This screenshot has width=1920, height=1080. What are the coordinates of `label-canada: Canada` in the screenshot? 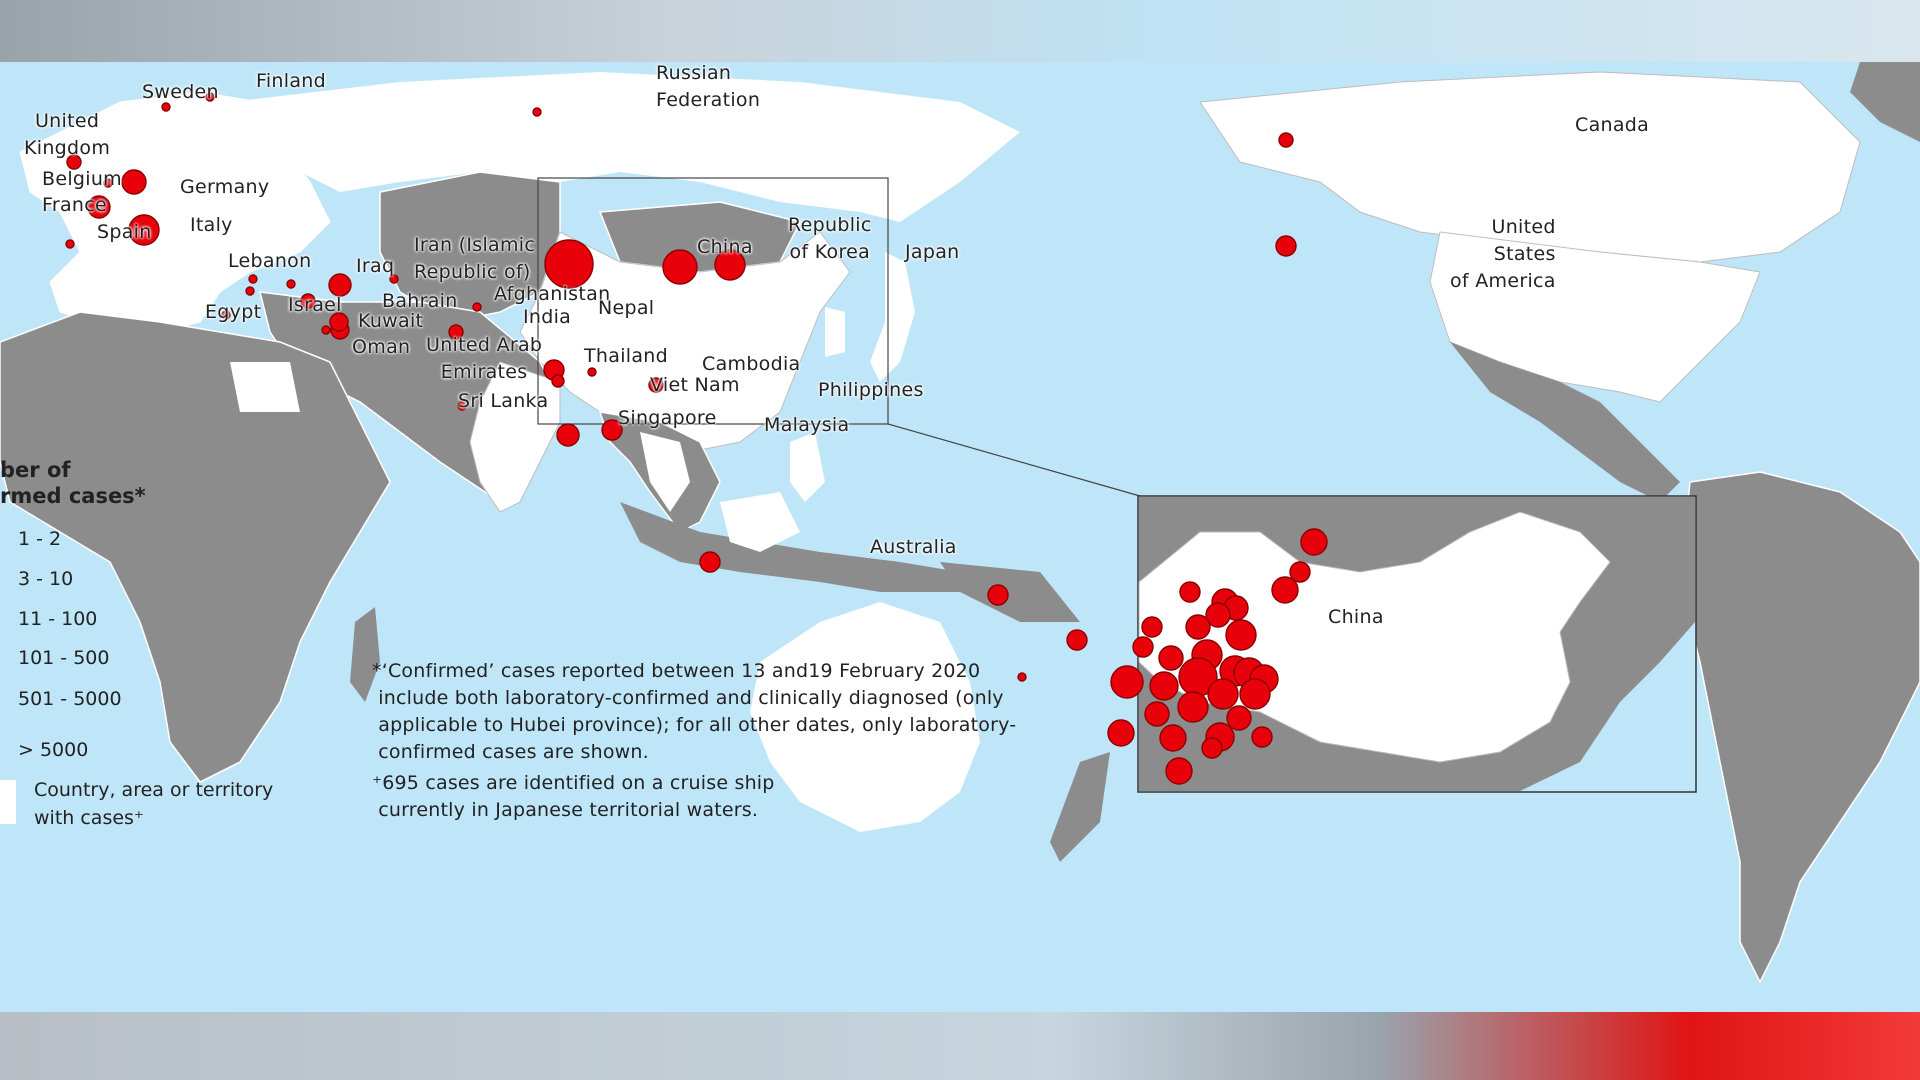 It's located at (1612, 125).